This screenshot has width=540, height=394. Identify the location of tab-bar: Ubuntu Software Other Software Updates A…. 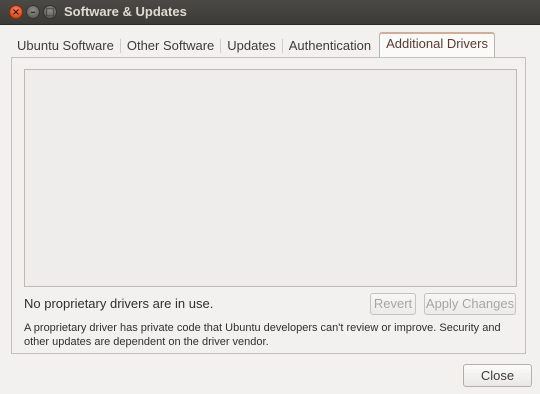
(253, 44).